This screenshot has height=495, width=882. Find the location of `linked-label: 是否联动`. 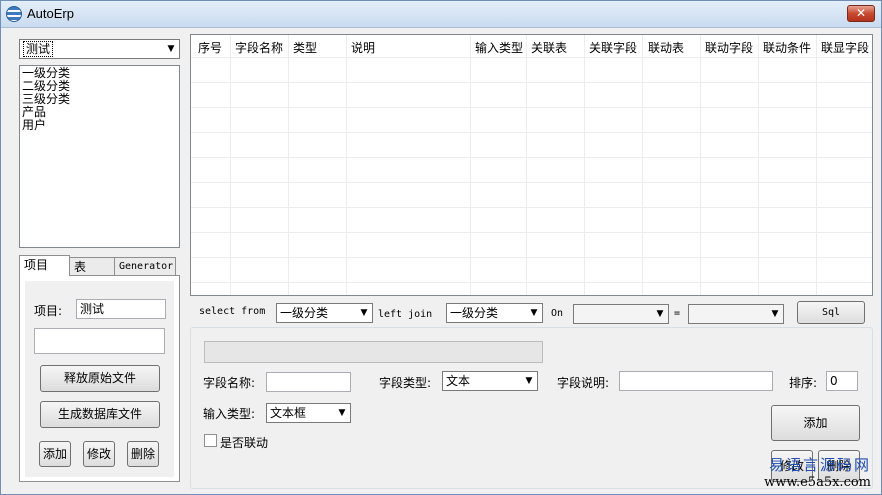

linked-label: 是否联动 is located at coordinates (244, 443).